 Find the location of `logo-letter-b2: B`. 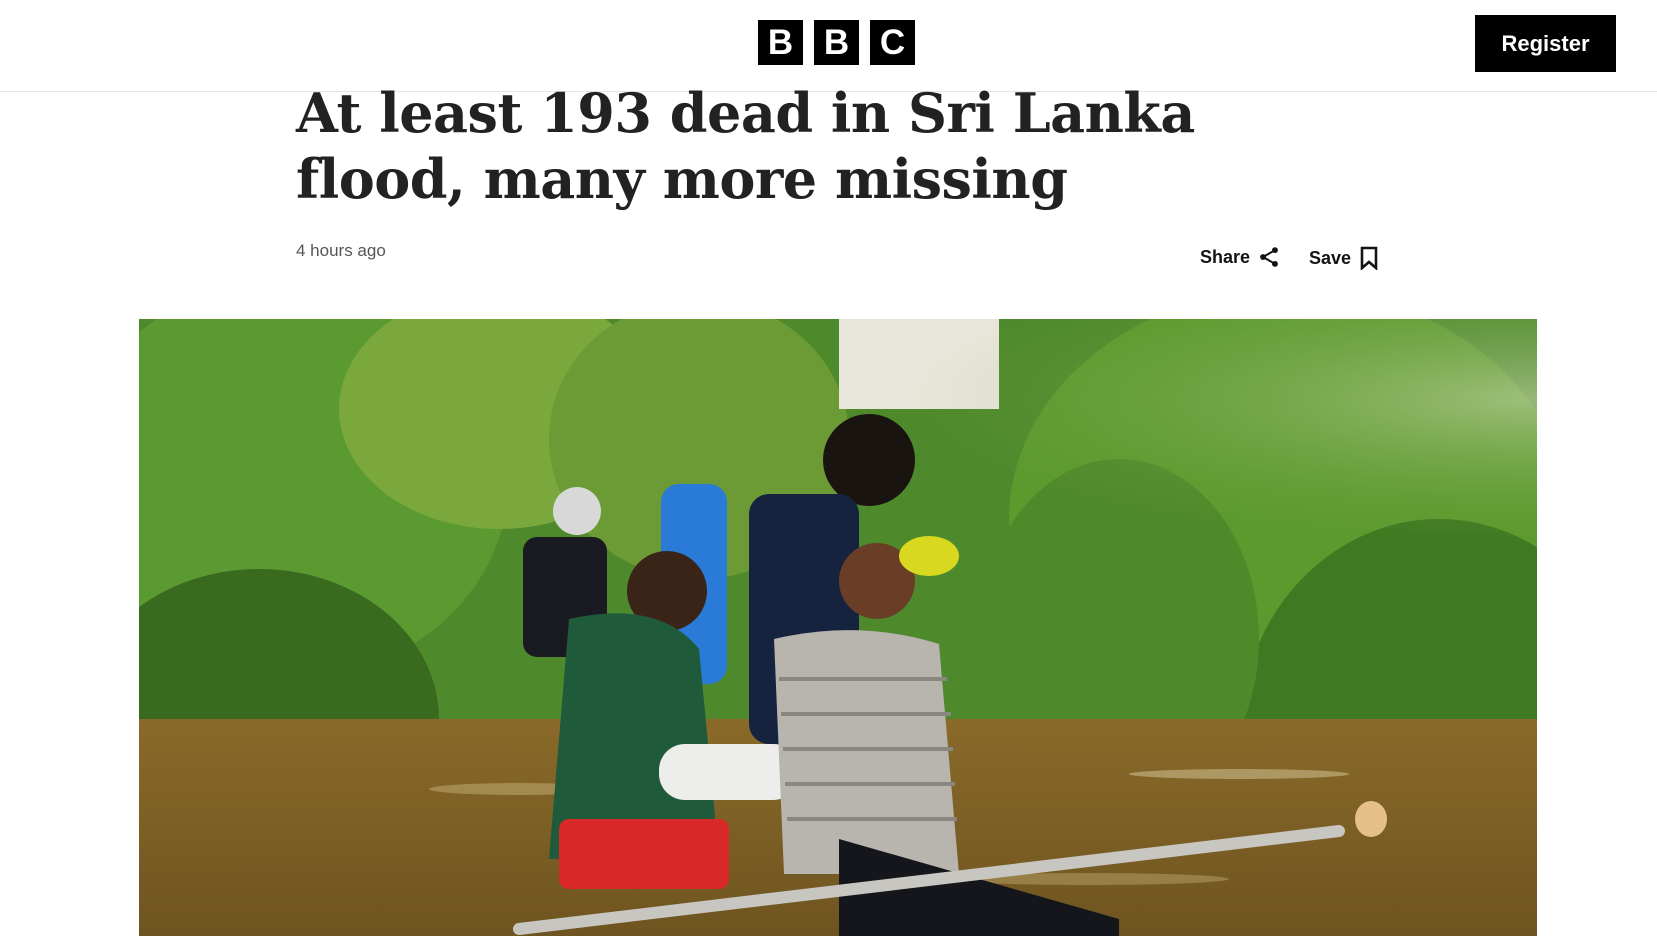

logo-letter-b2: B is located at coordinates (836, 42).